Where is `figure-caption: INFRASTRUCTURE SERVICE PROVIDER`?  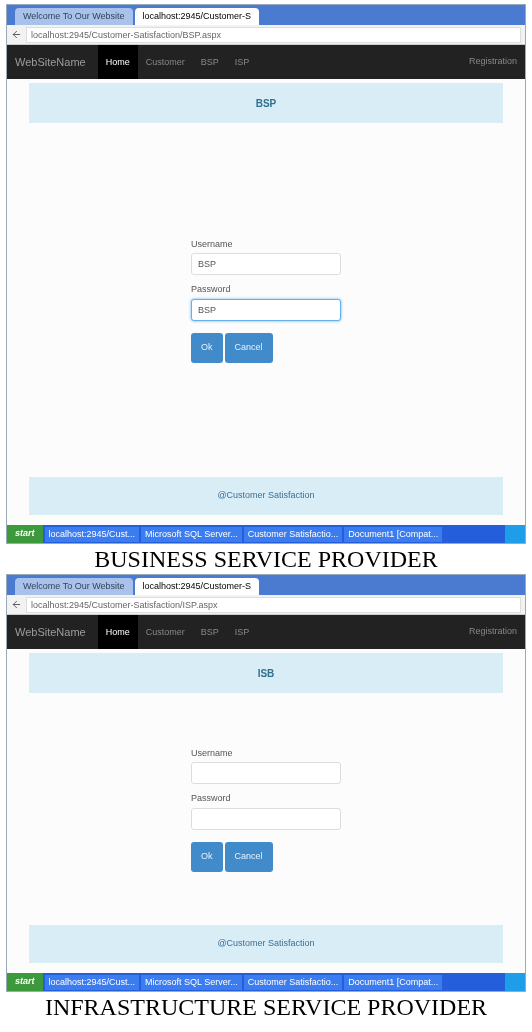
figure-caption: INFRASTRUCTURE SERVICE PROVIDER is located at coordinates (266, 1007).